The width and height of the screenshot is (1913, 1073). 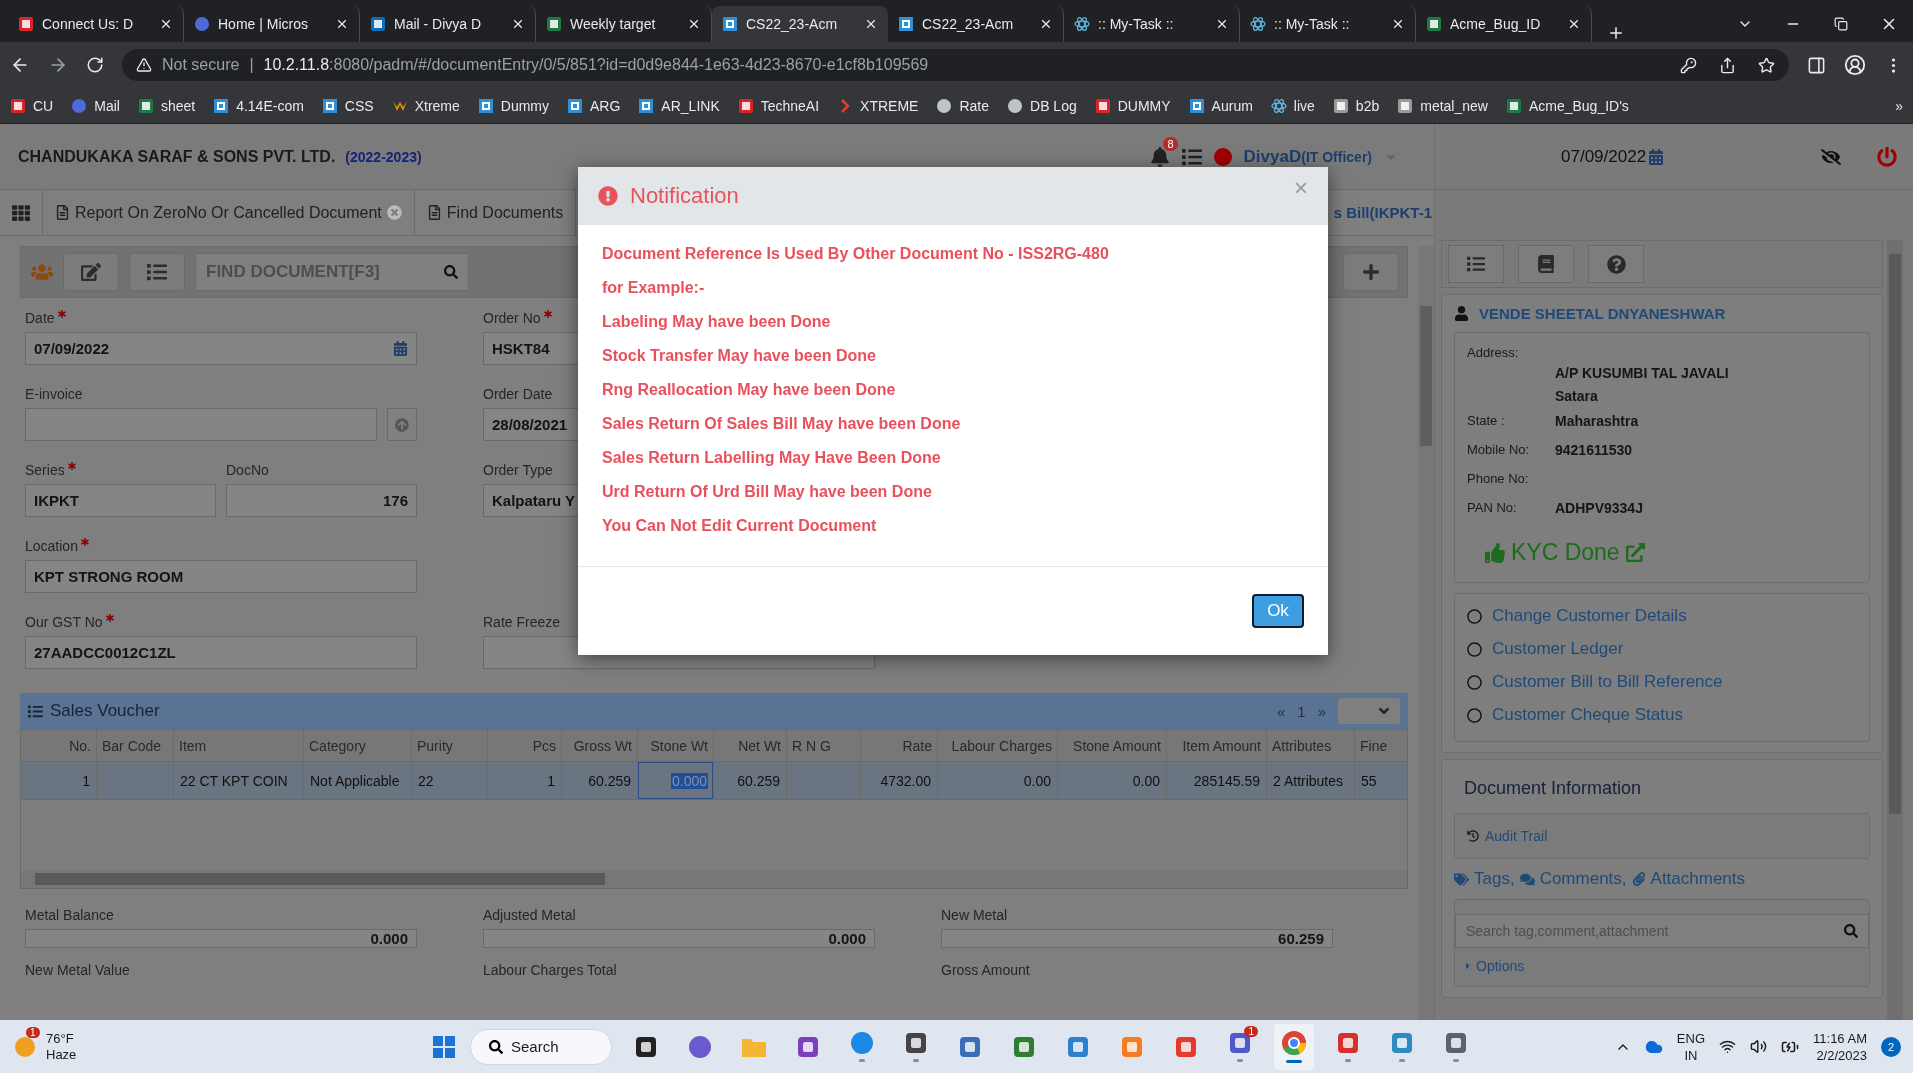 I want to click on bookmark: Rate, so click(x=962, y=105).